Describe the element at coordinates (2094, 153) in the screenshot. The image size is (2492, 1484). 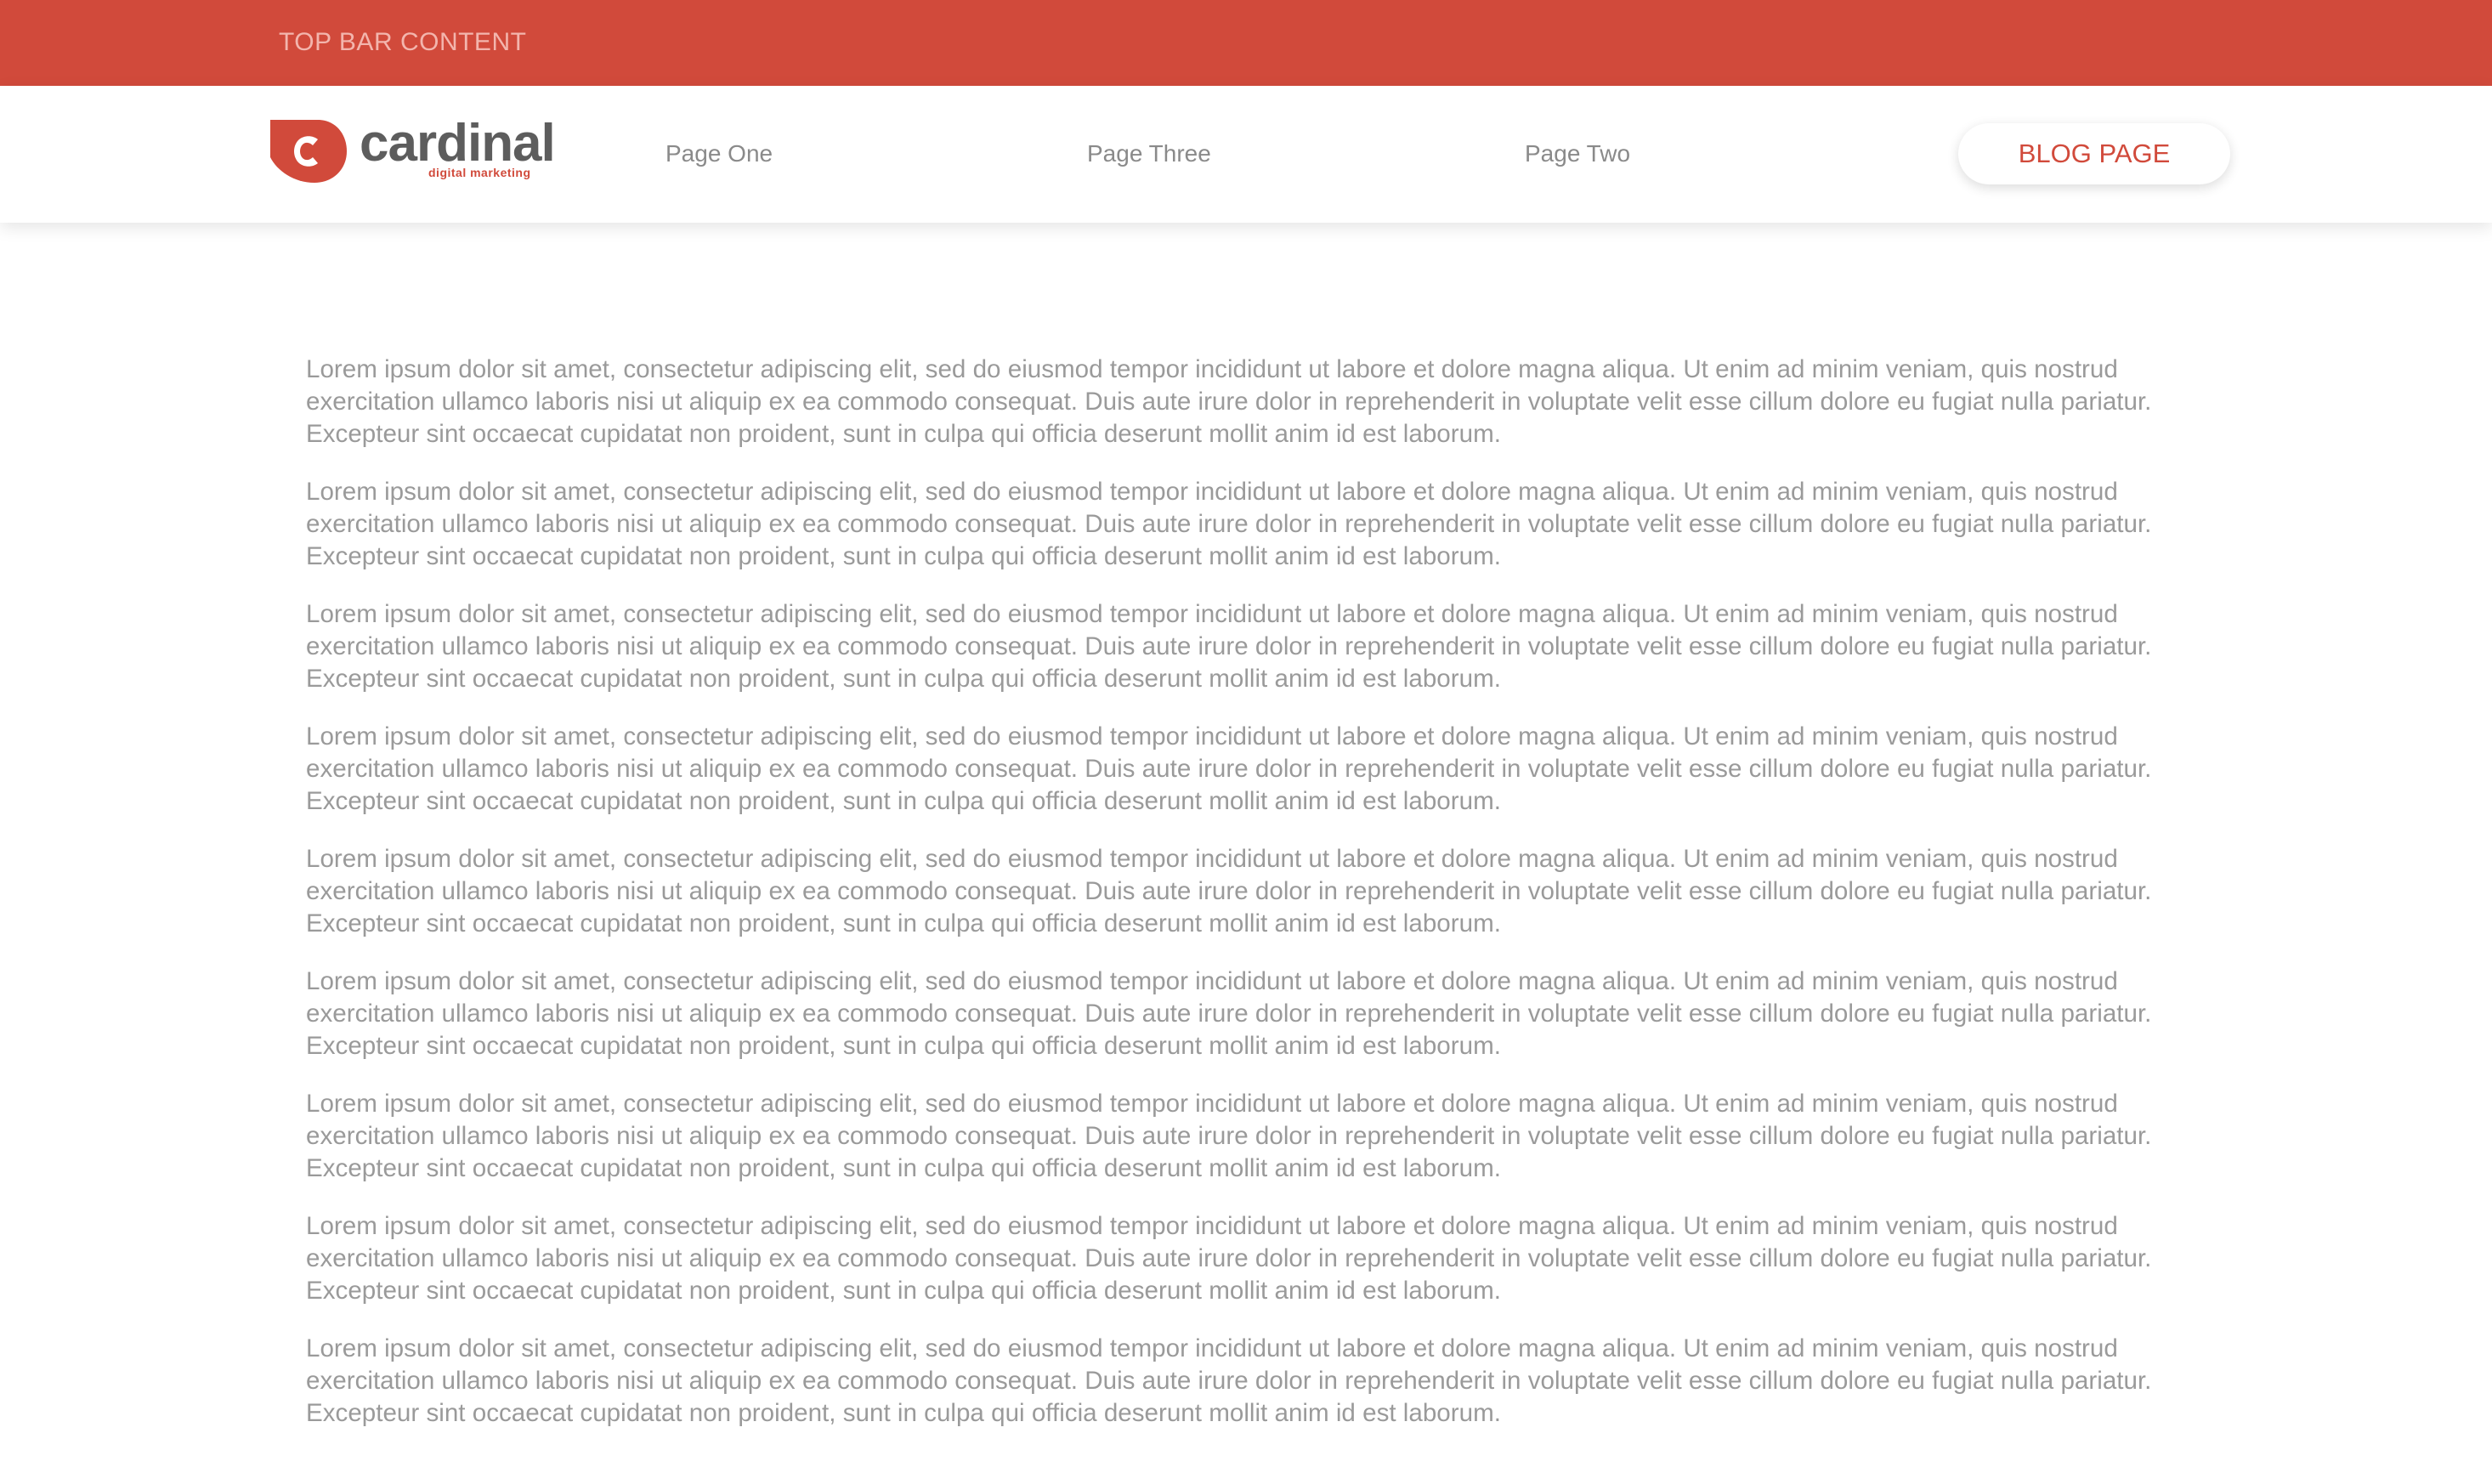
I see `blog-page-button: BLOG PAGE` at that location.